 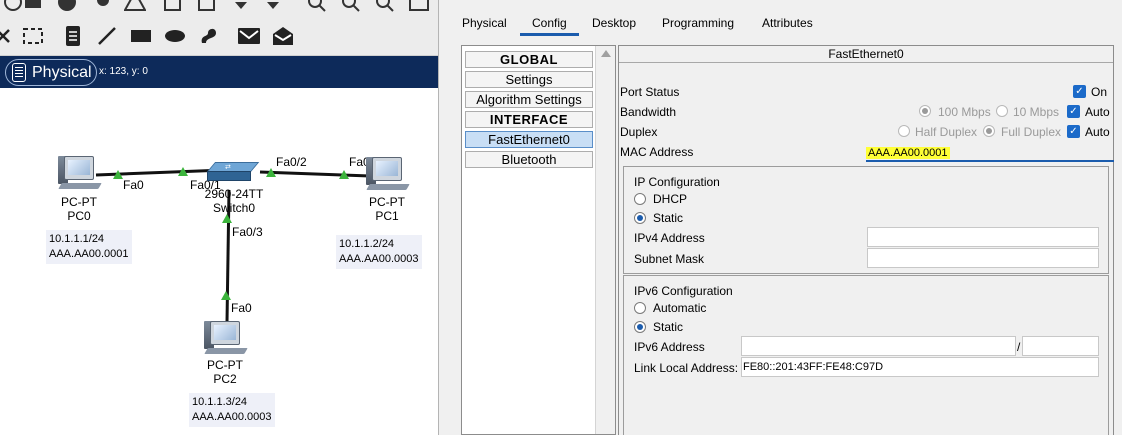 What do you see at coordinates (1073, 131) in the screenshot?
I see `duplex-auto-checkbox: ✓` at bounding box center [1073, 131].